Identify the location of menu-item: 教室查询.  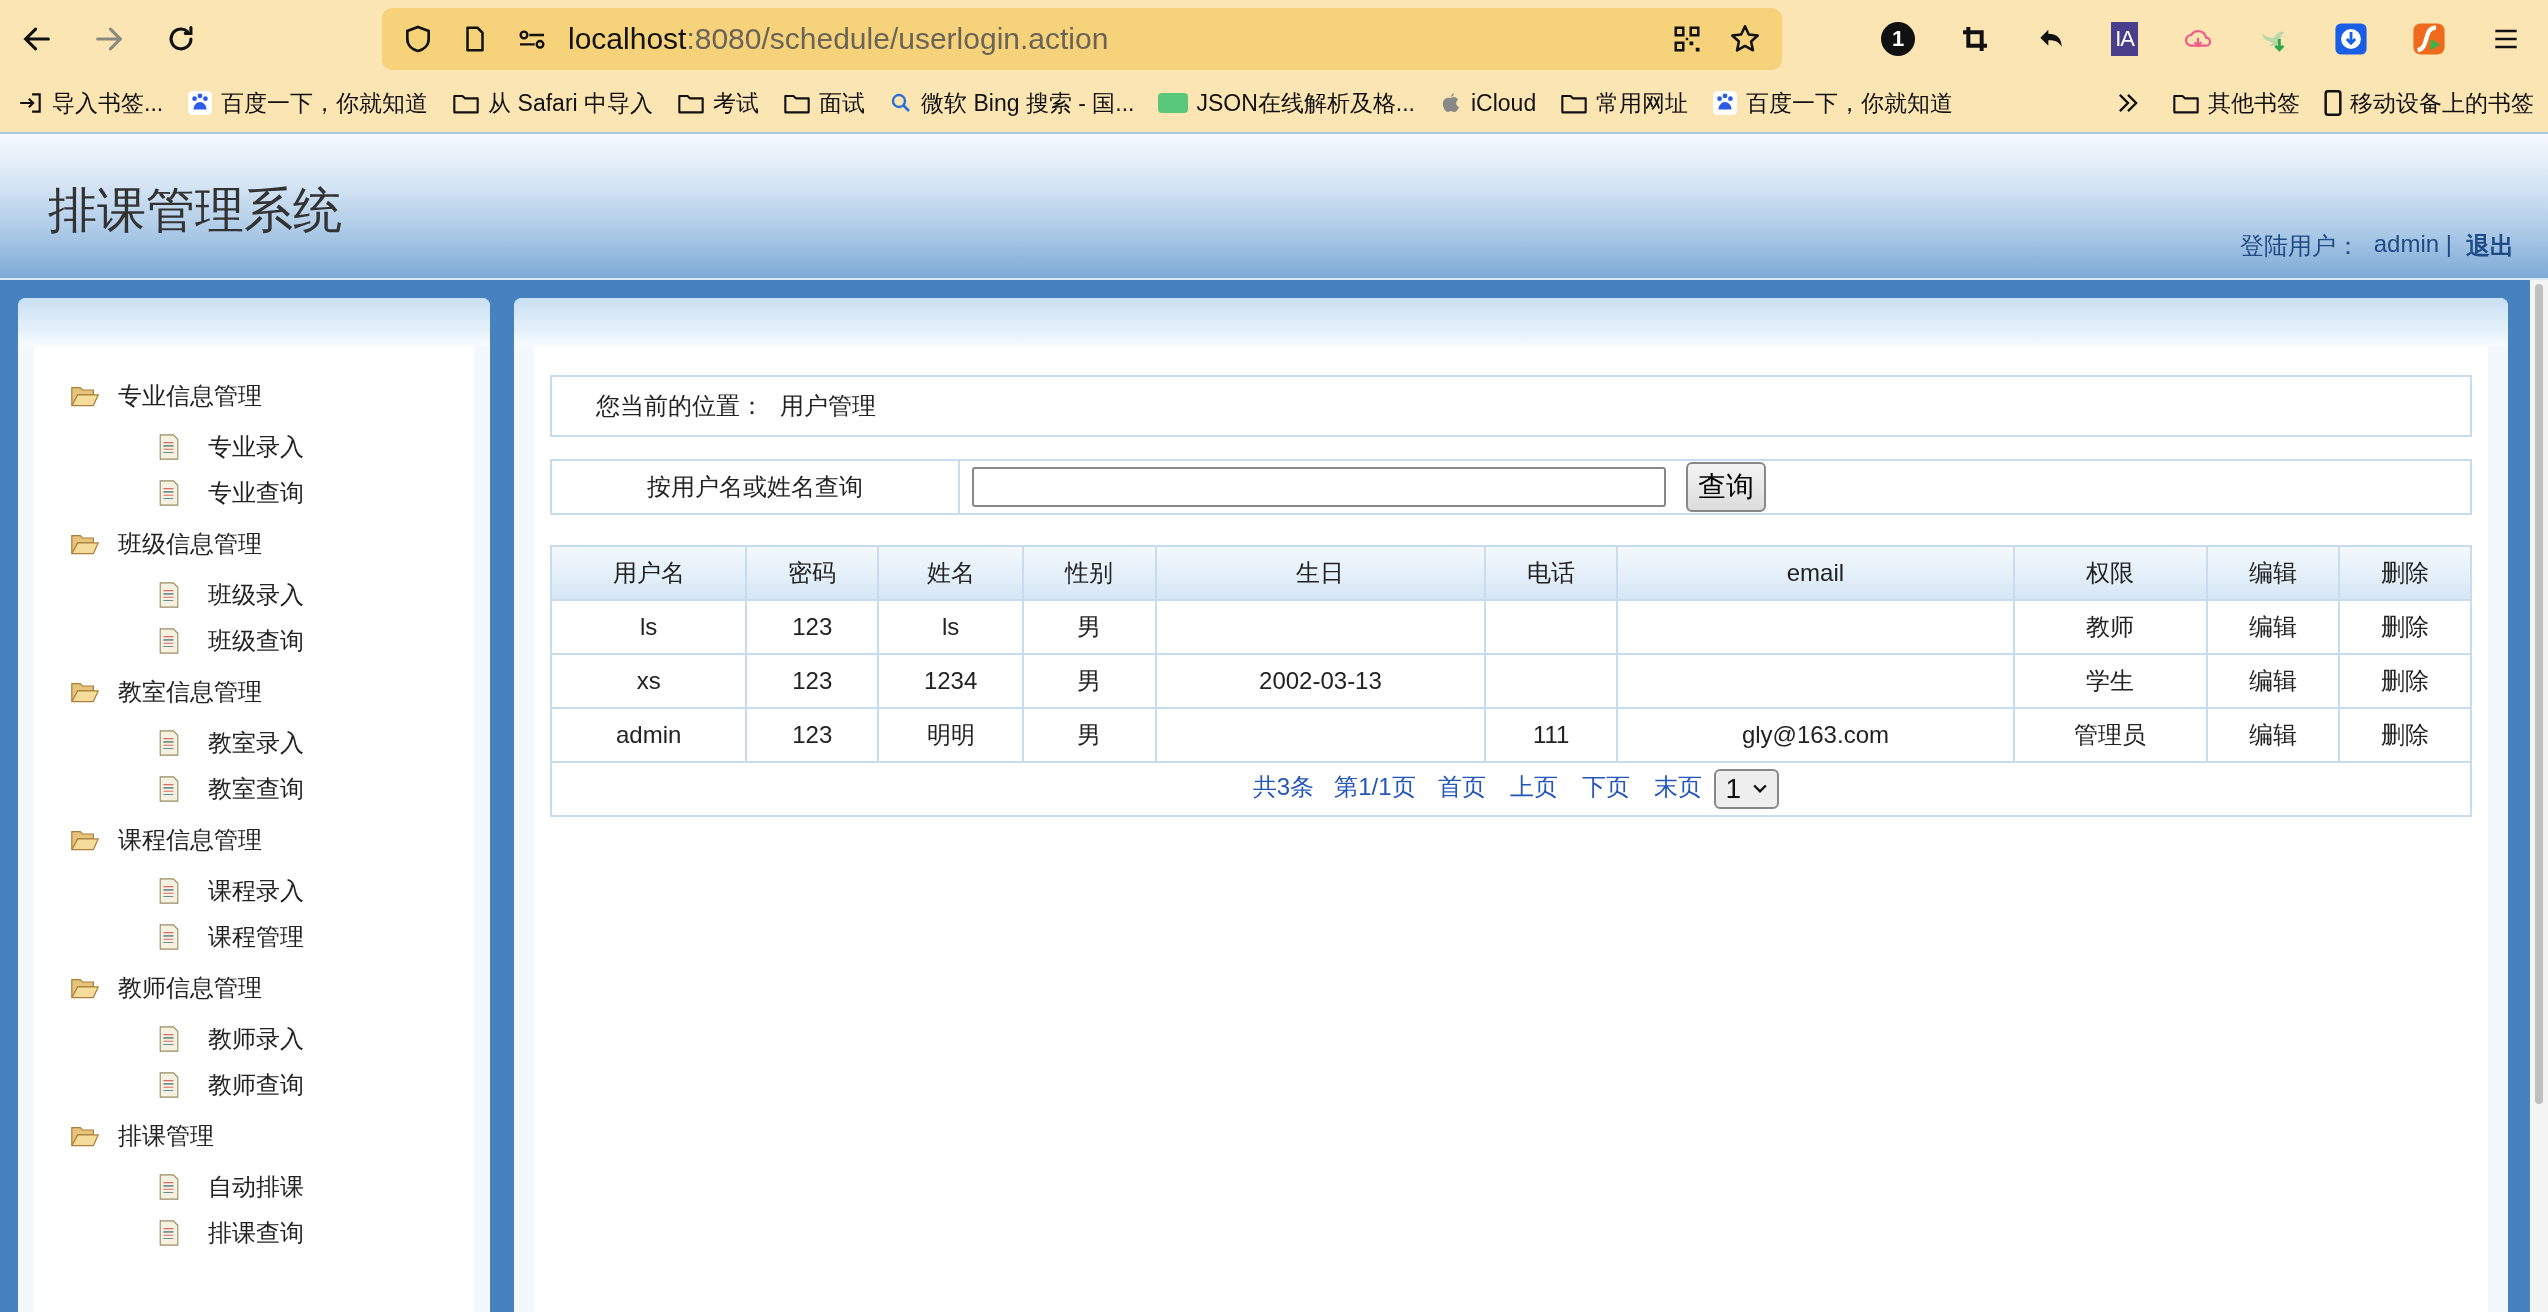
(272, 789).